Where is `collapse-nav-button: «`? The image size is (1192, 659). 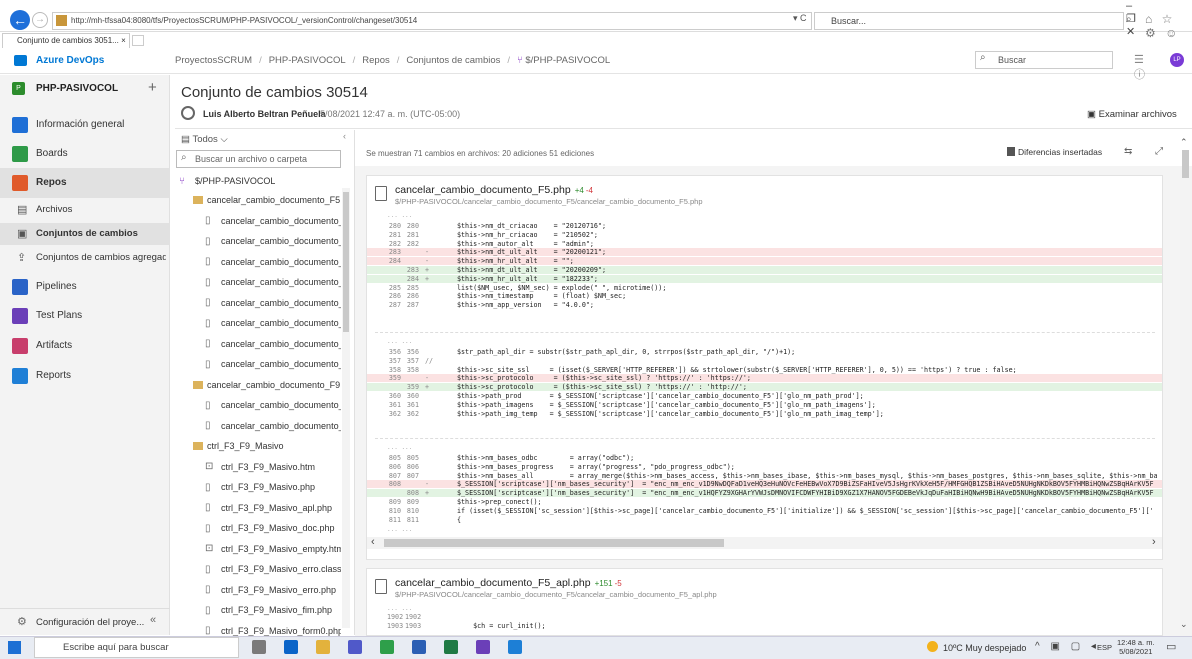 collapse-nav-button: « is located at coordinates (153, 620).